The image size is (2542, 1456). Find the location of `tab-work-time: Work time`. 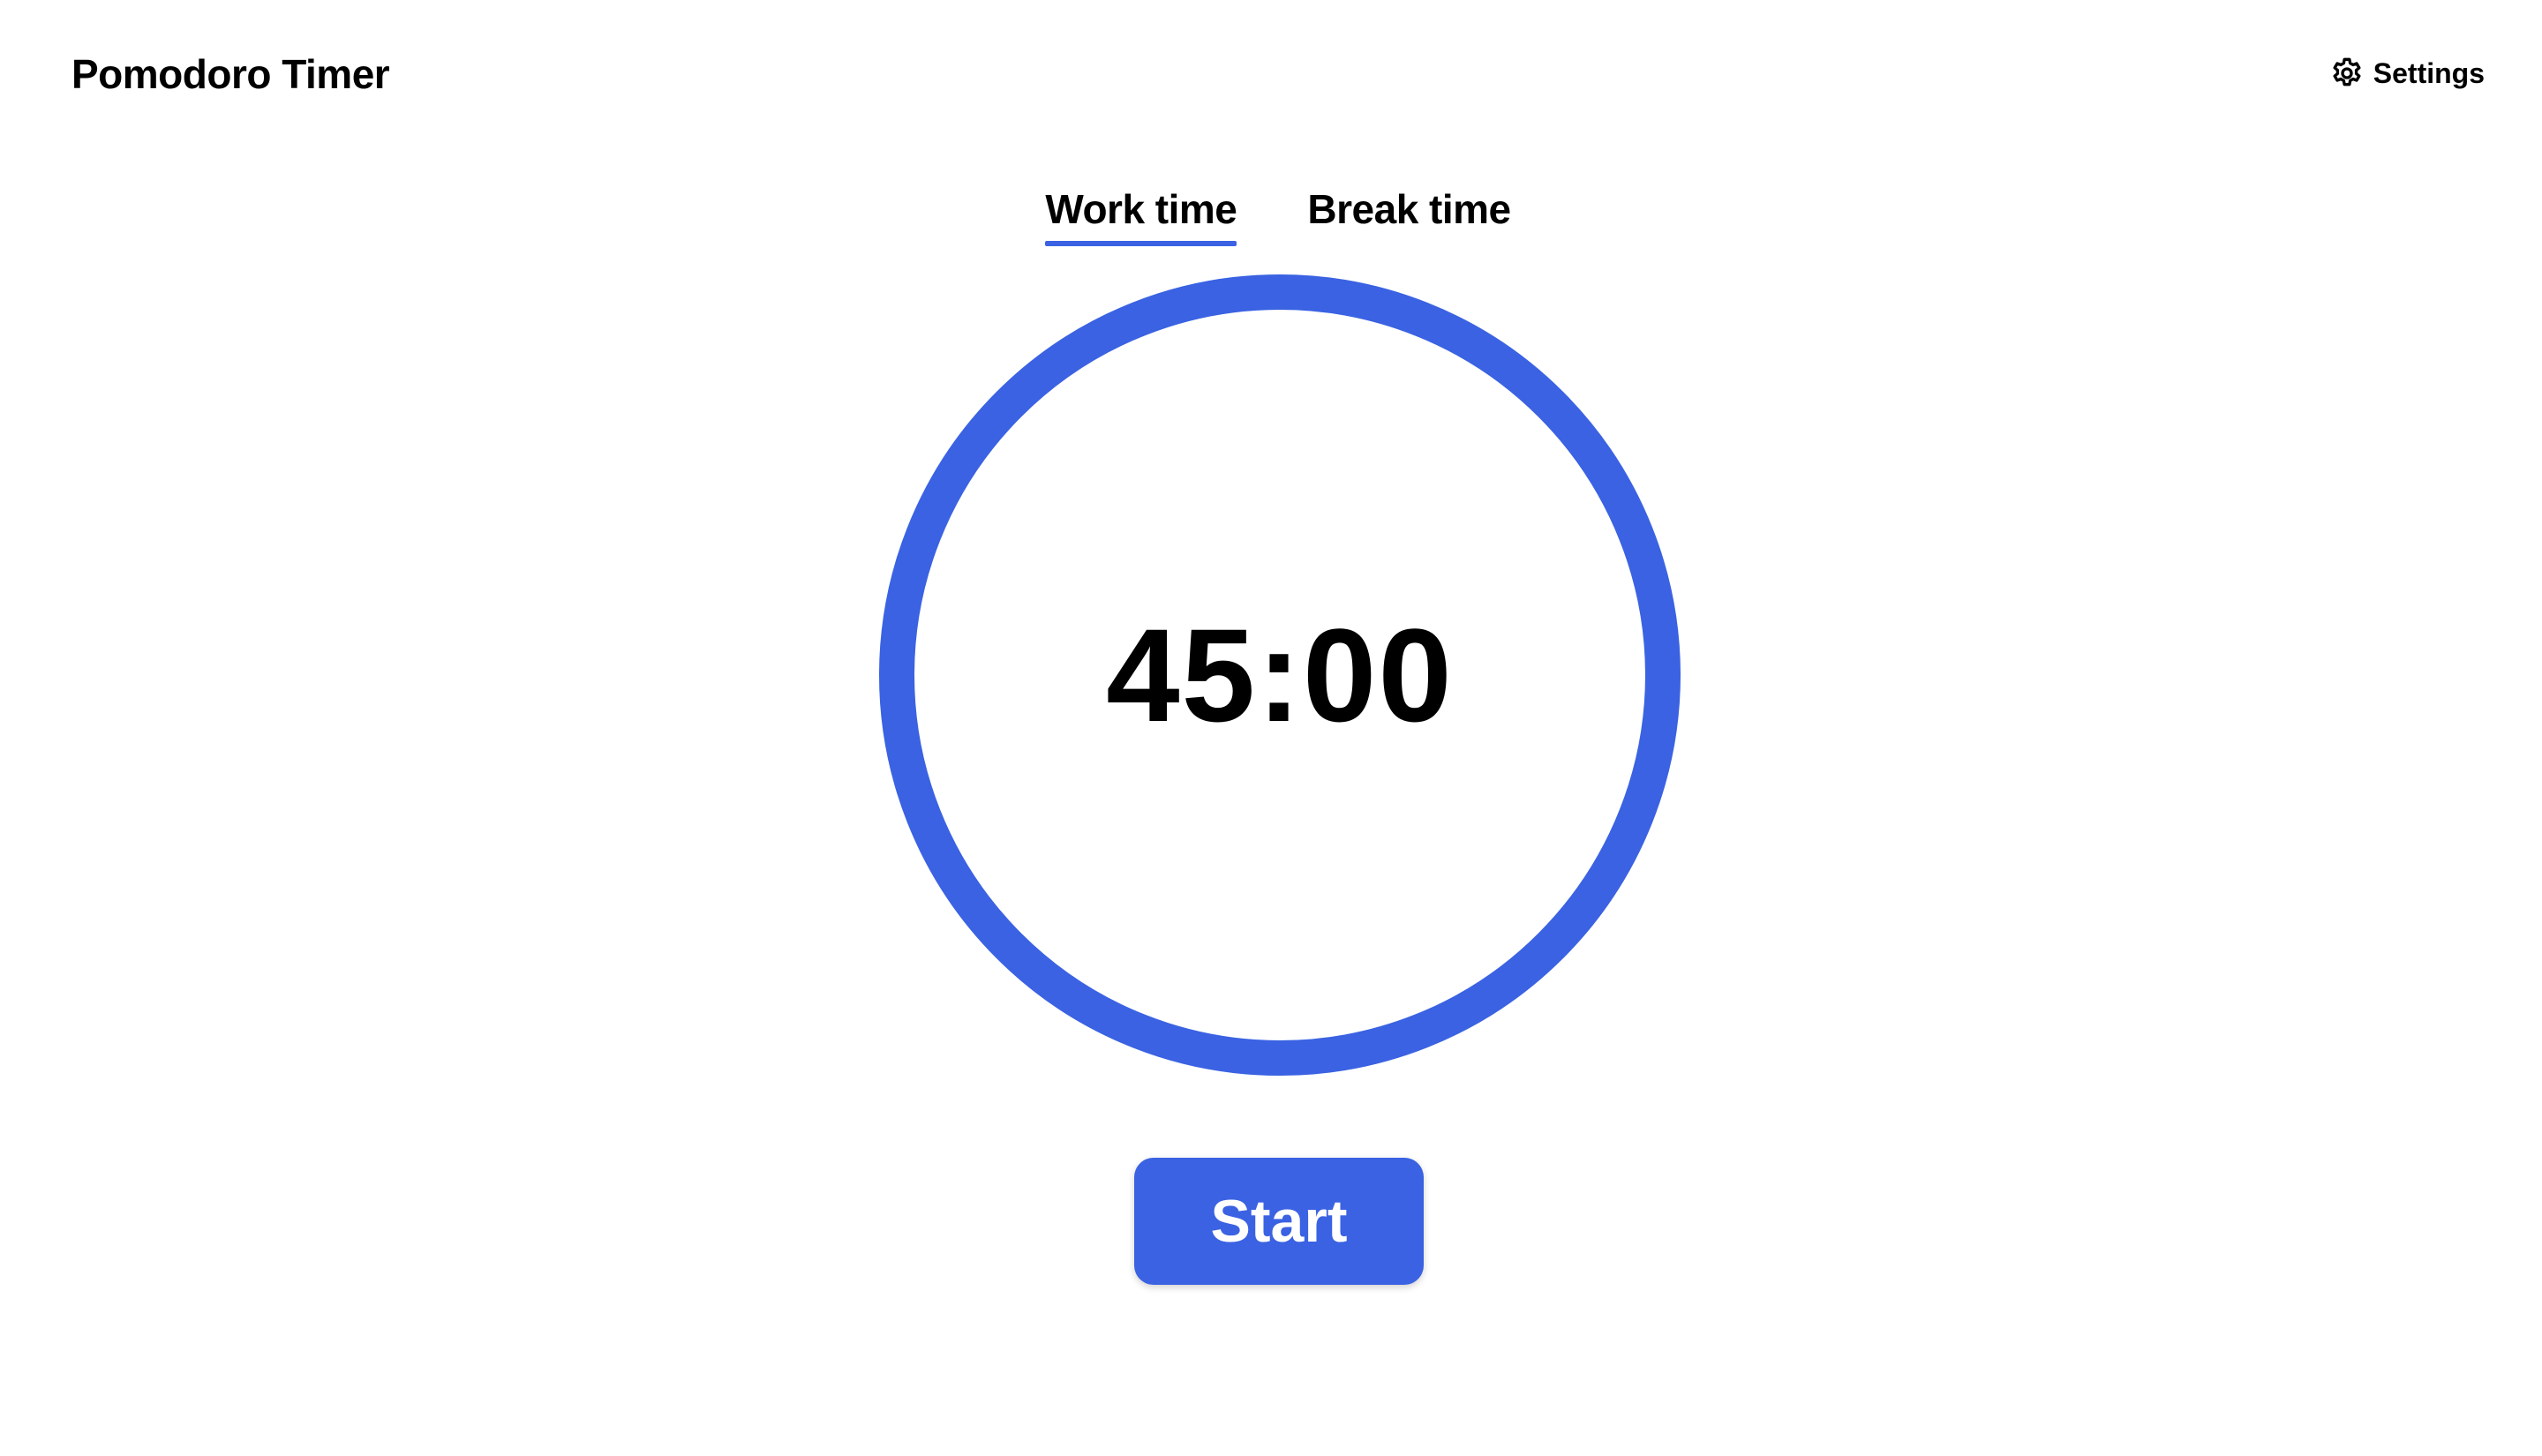

tab-work-time: Work time is located at coordinates (1141, 213).